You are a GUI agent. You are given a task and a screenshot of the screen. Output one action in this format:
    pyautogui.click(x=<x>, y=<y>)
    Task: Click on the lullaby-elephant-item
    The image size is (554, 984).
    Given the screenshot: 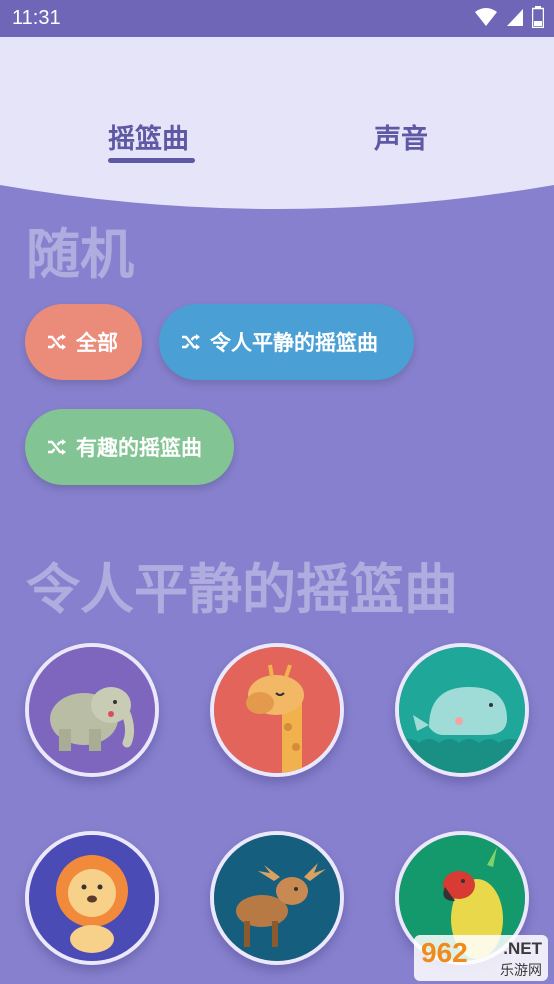 What is the action you would take?
    pyautogui.click(x=92, y=710)
    